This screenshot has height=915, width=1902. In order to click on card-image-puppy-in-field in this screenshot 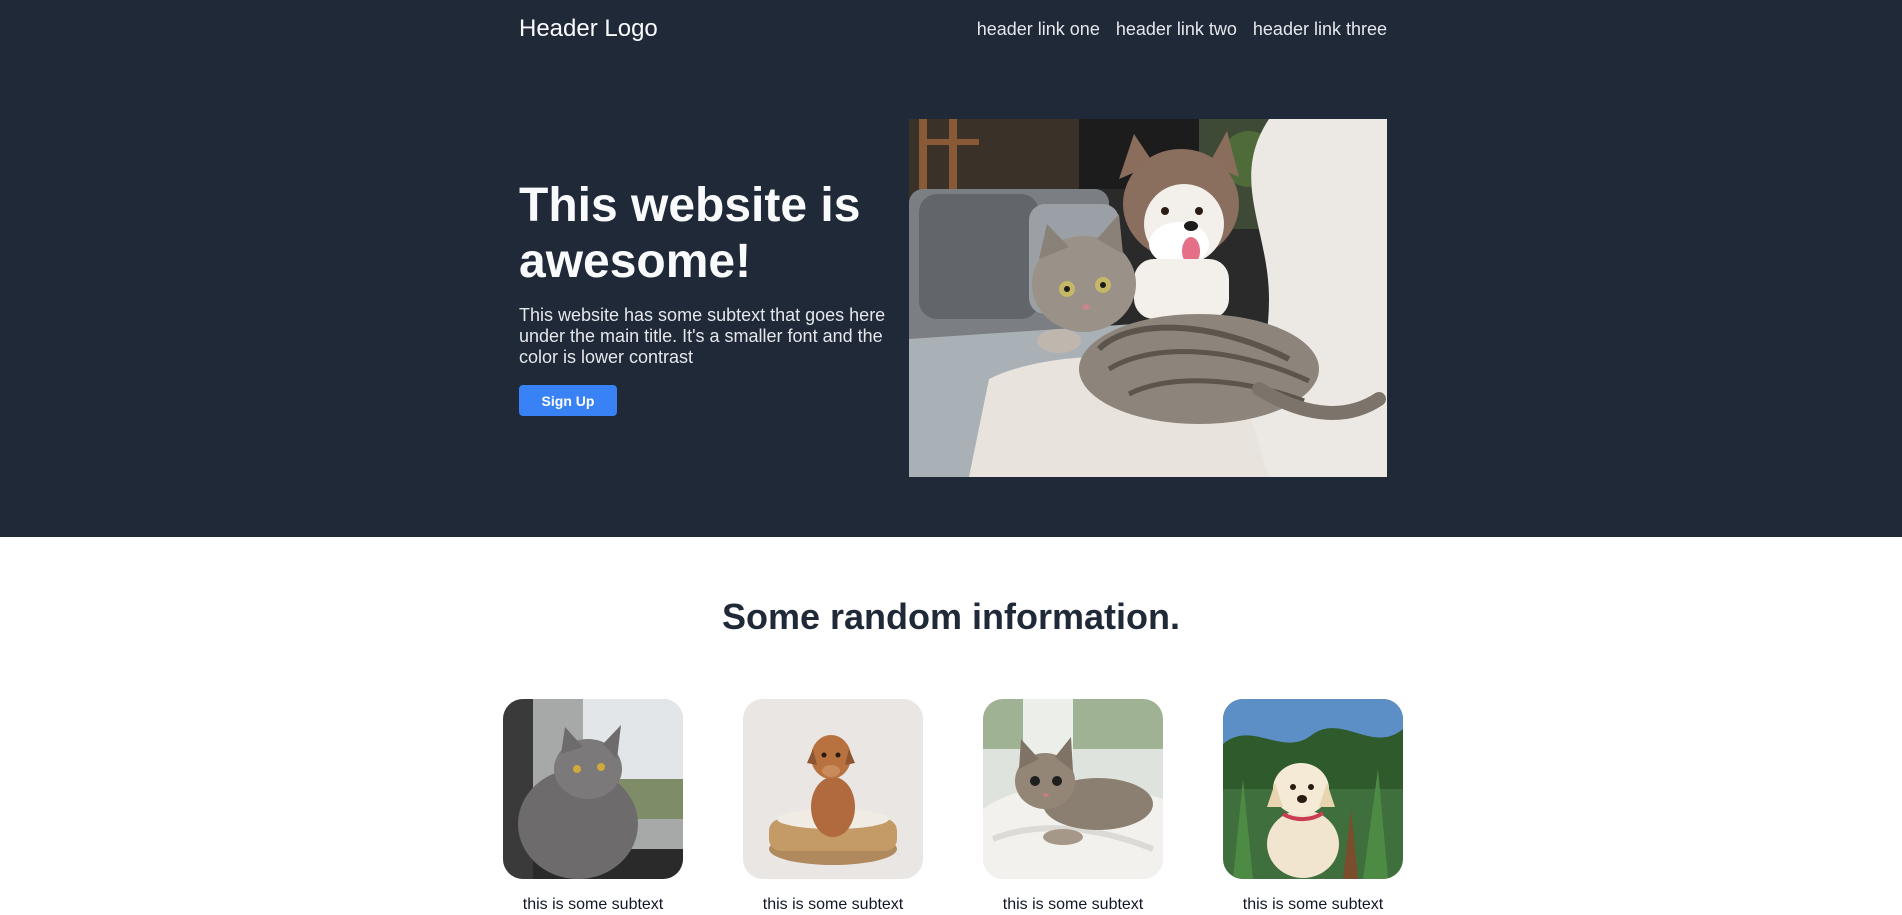, I will do `click(1313, 789)`.